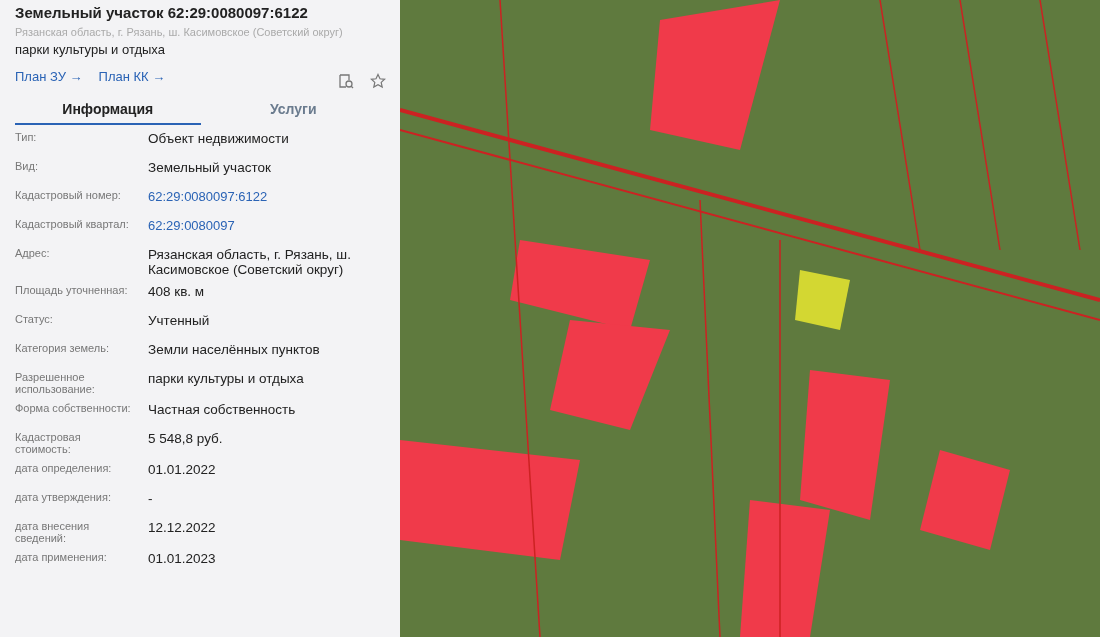  Describe the element at coordinates (132, 76) in the screenshot. I see `plan-link: План КК →` at that location.